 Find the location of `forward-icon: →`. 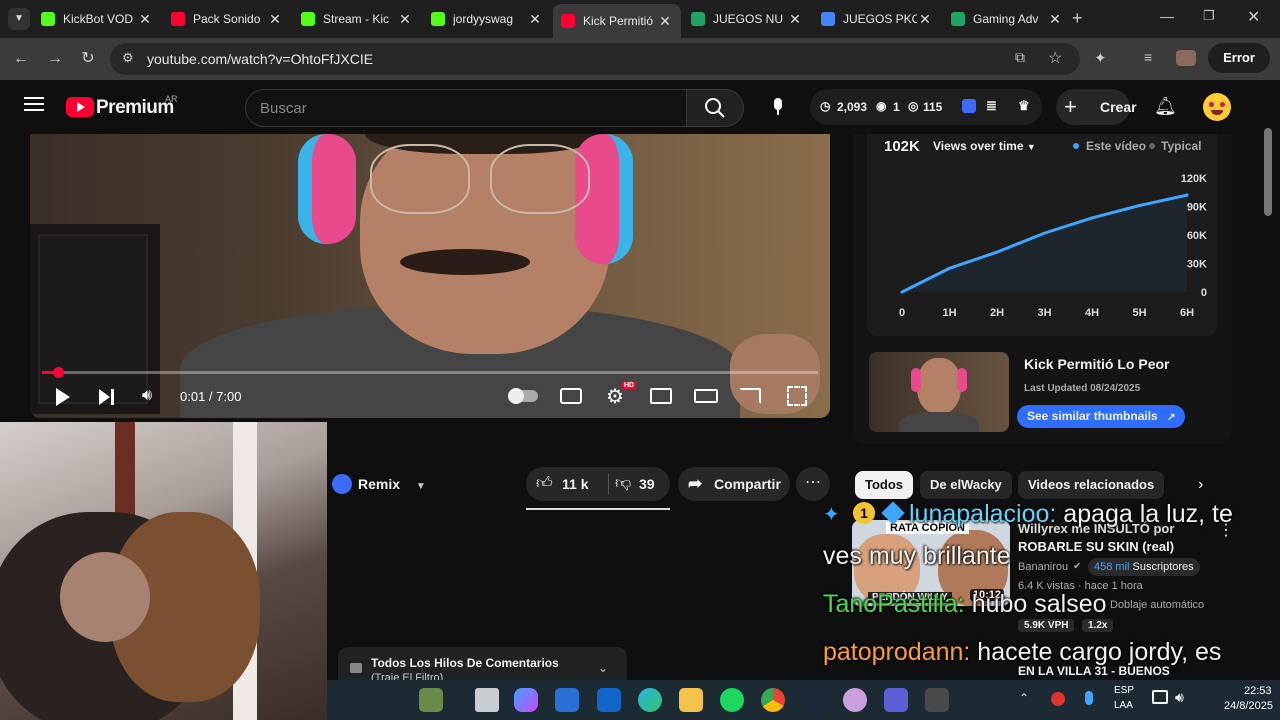

forward-icon: → is located at coordinates (55, 59).